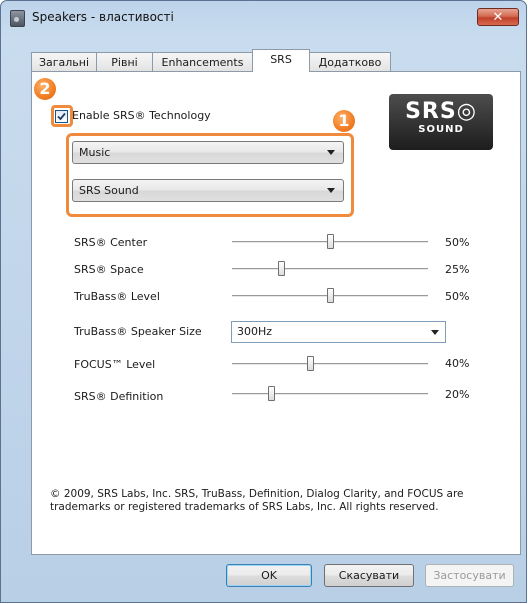 Image resolution: width=528 pixels, height=604 pixels. What do you see at coordinates (344, 121) in the screenshot?
I see `annotation-badge-1: 1` at bounding box center [344, 121].